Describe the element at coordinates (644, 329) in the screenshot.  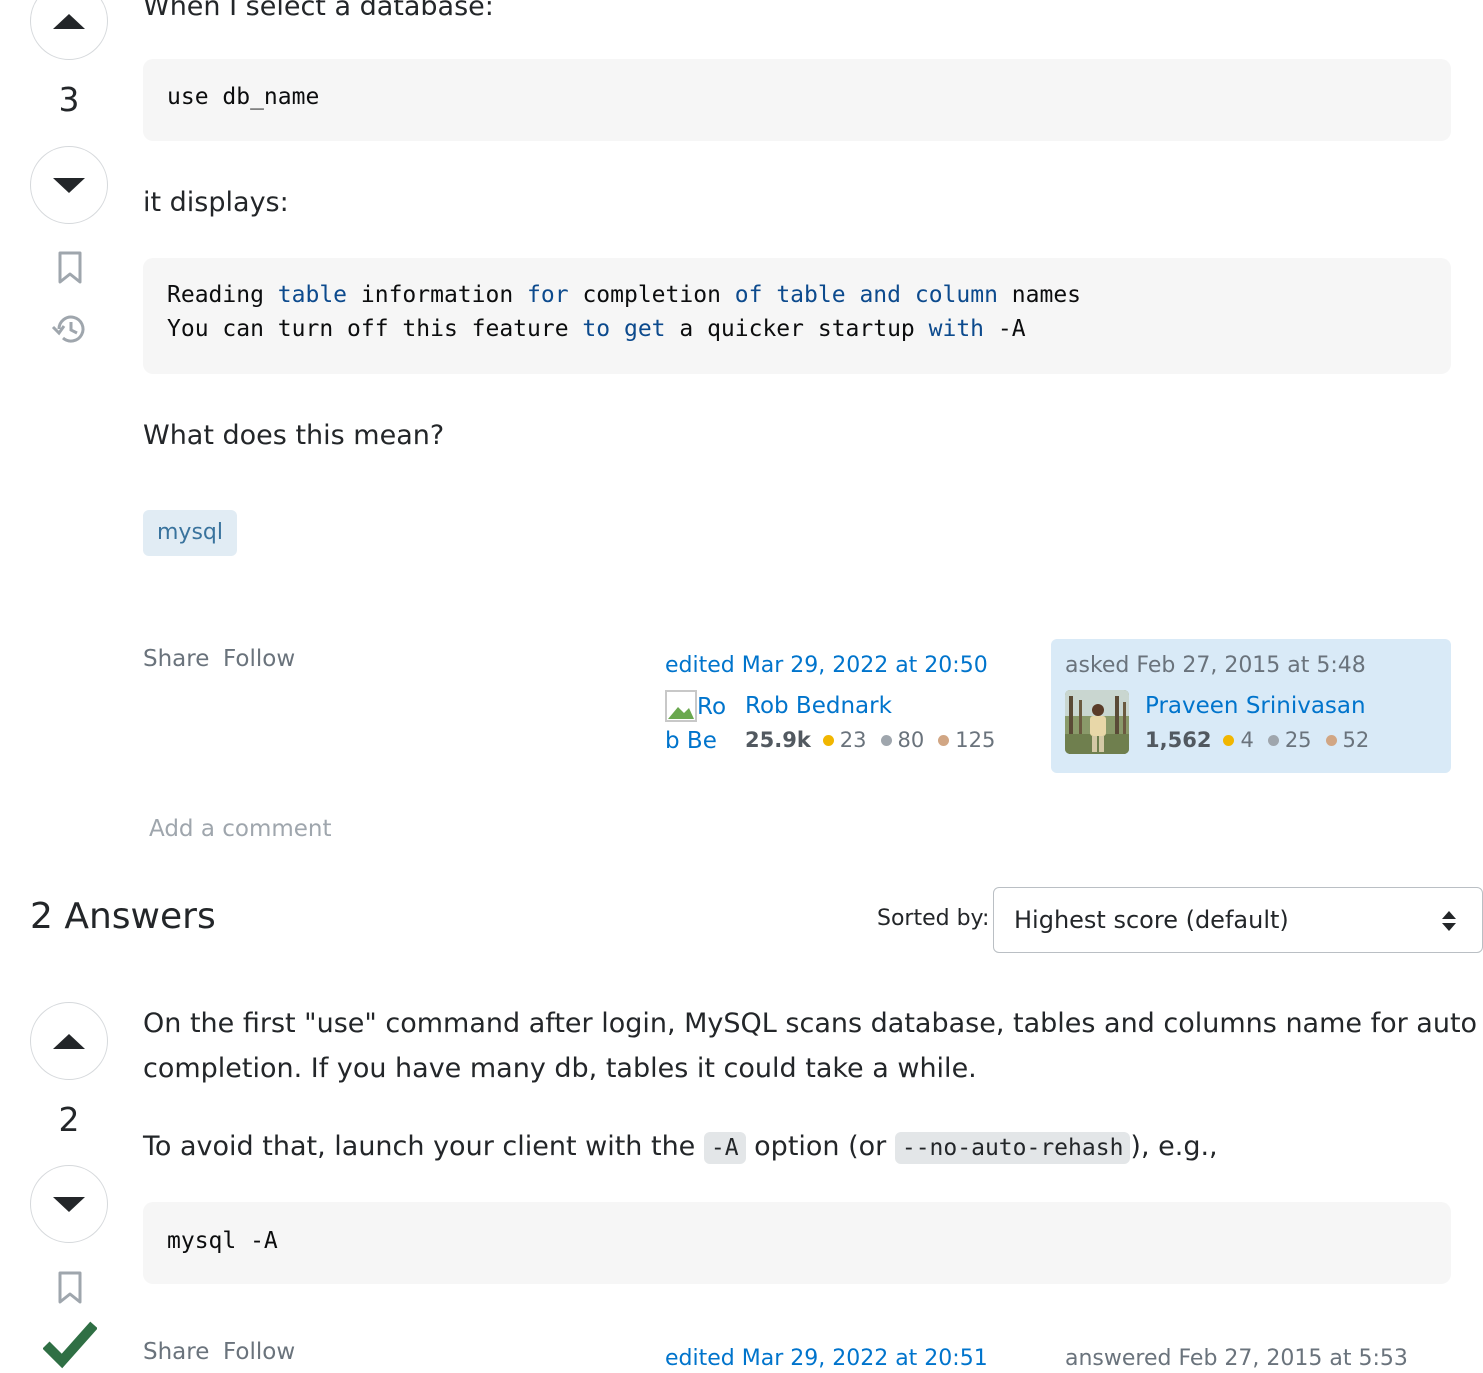
I see `code-keyword: get` at that location.